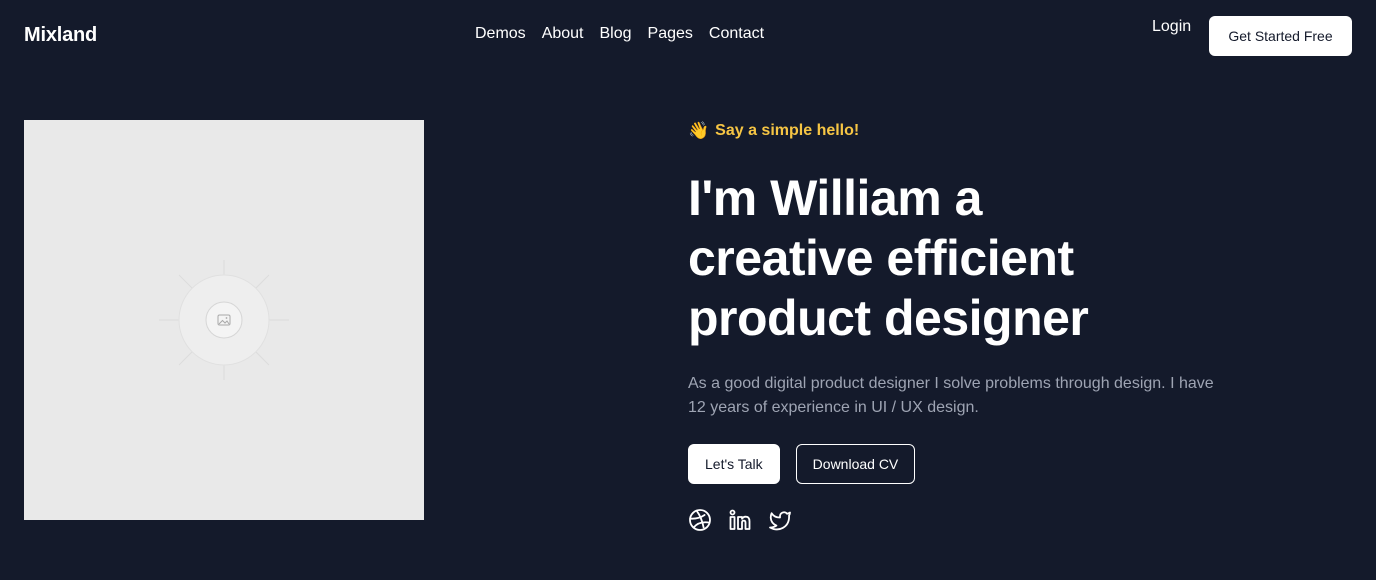 This screenshot has height=580, width=1376. I want to click on hero-actions: Let's Talk Download CV, so click(802, 464).